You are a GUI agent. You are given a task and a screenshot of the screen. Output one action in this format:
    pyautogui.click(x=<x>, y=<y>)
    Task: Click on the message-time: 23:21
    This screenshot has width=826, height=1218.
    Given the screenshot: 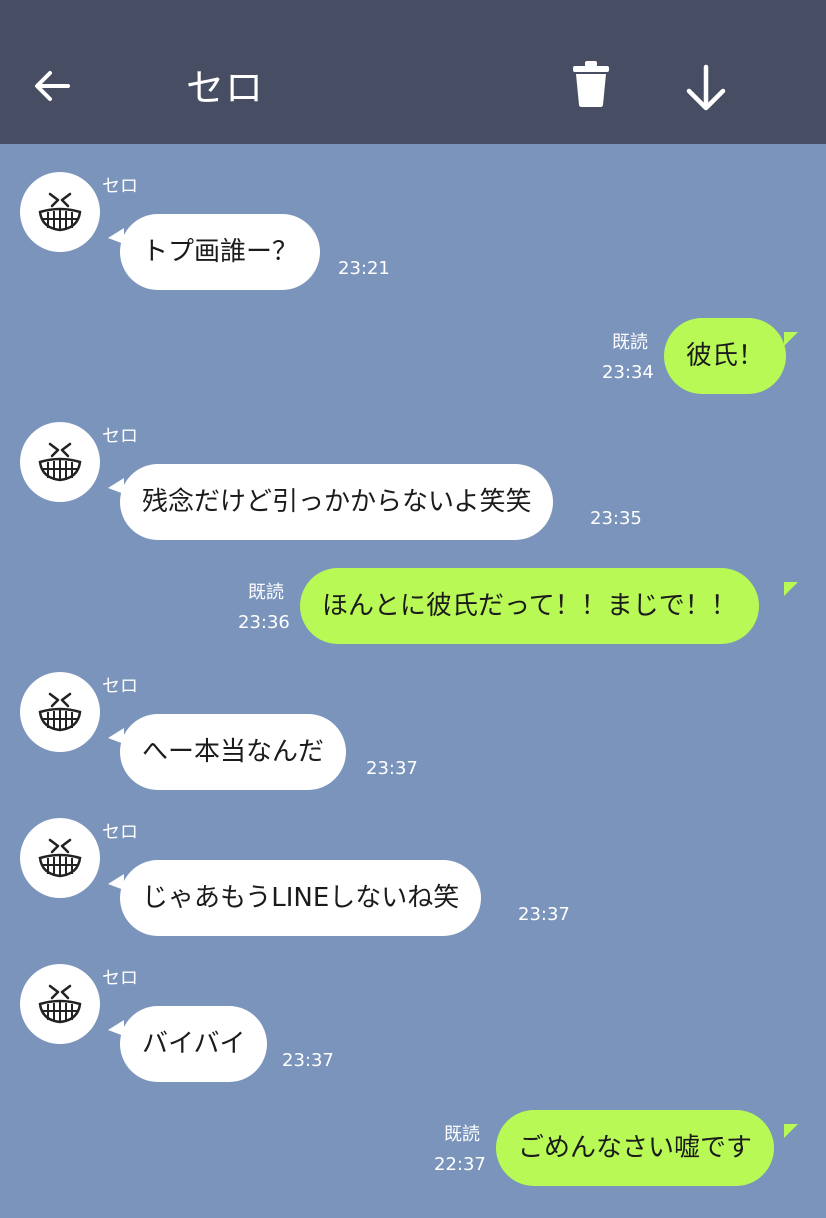 What is the action you would take?
    pyautogui.click(x=364, y=268)
    